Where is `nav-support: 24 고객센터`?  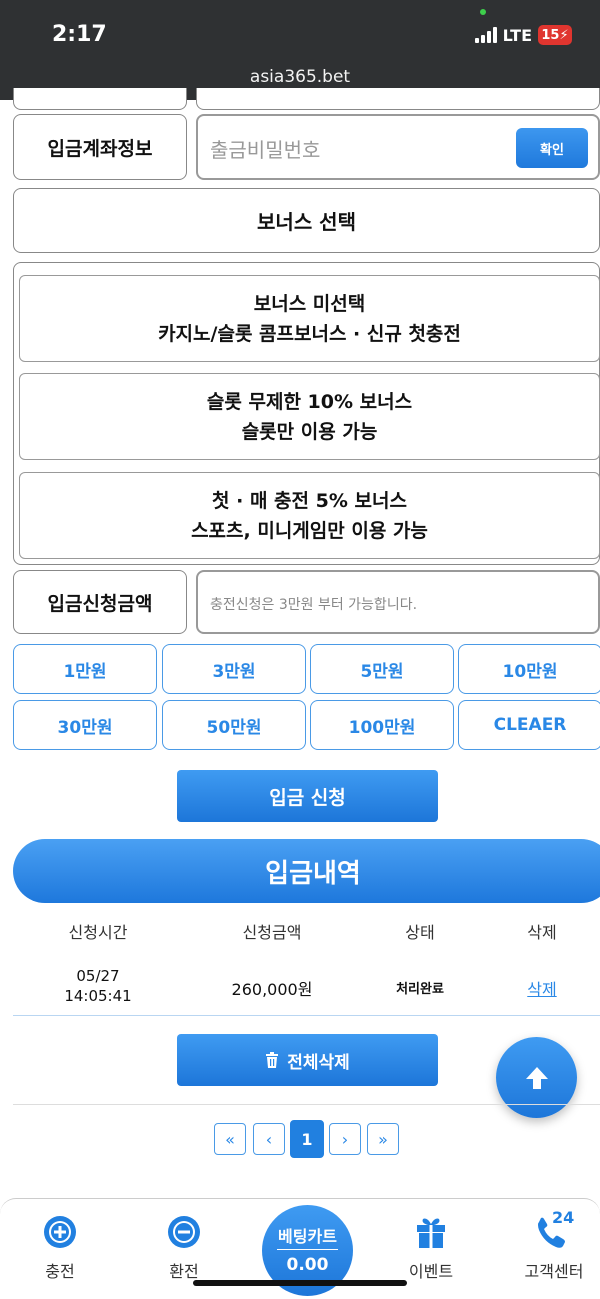 nav-support: 24 고객센터 is located at coordinates (552, 1245).